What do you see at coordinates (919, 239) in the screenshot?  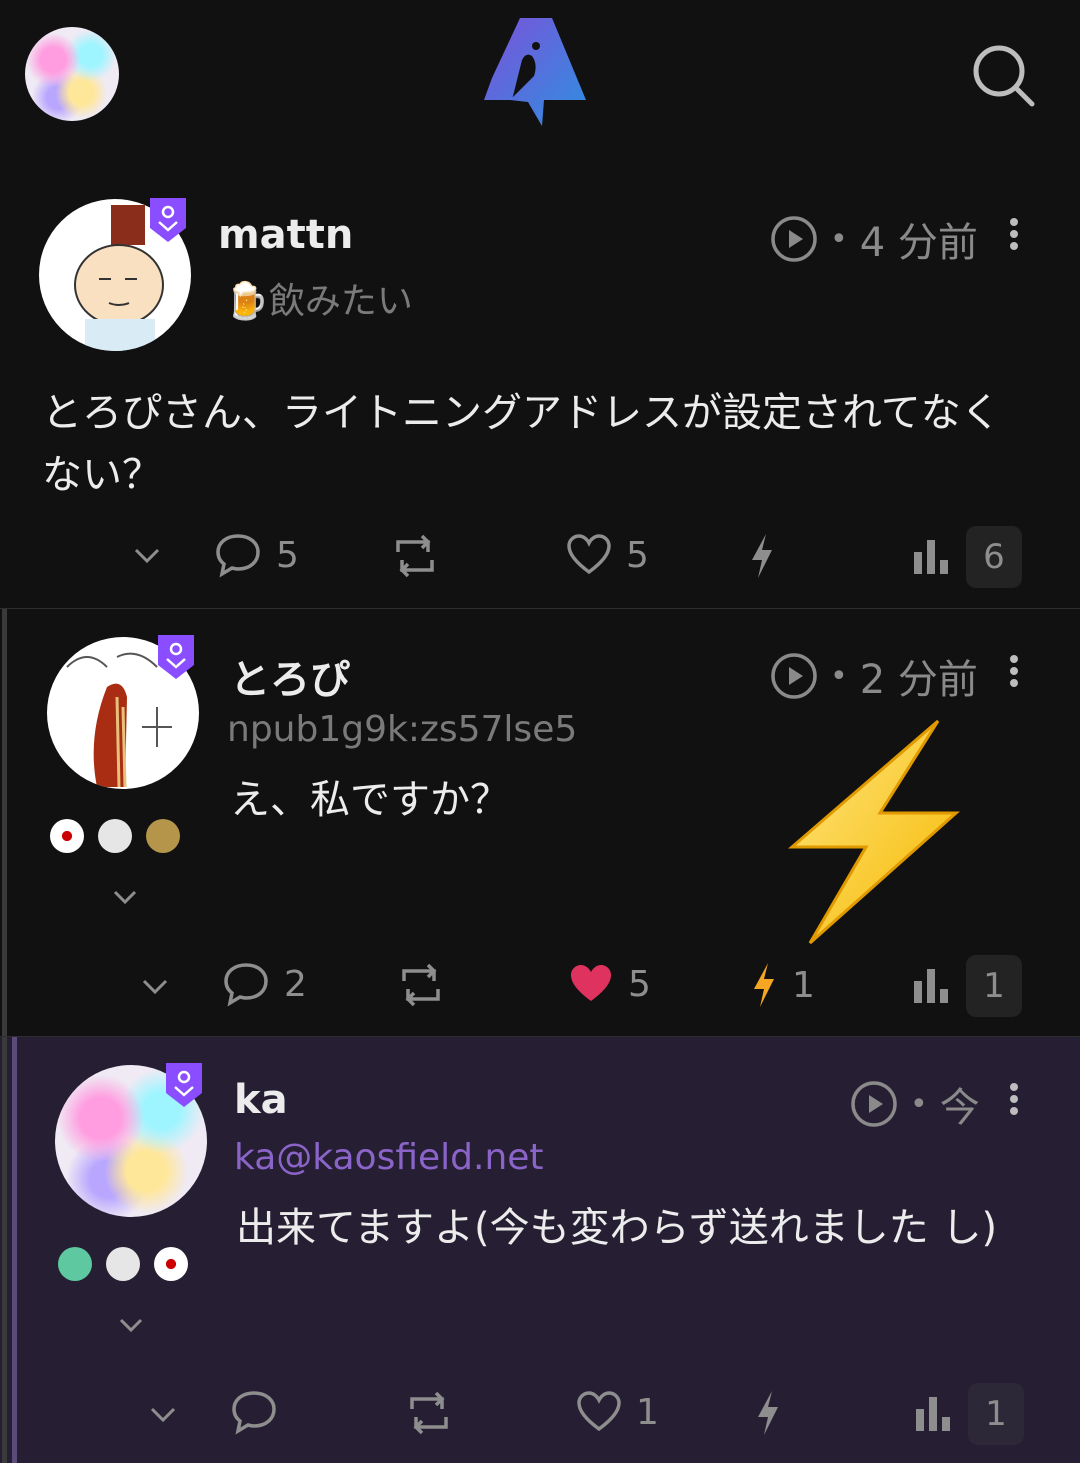 I see `post-time: 4 分前` at bounding box center [919, 239].